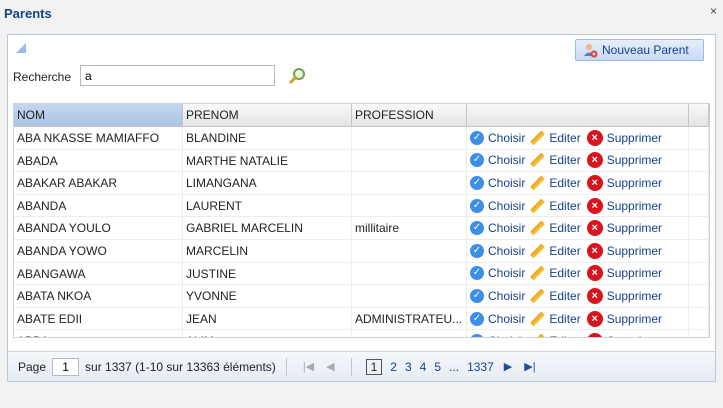  What do you see at coordinates (645, 50) in the screenshot?
I see `new-parent-label: Nouveau Parent` at bounding box center [645, 50].